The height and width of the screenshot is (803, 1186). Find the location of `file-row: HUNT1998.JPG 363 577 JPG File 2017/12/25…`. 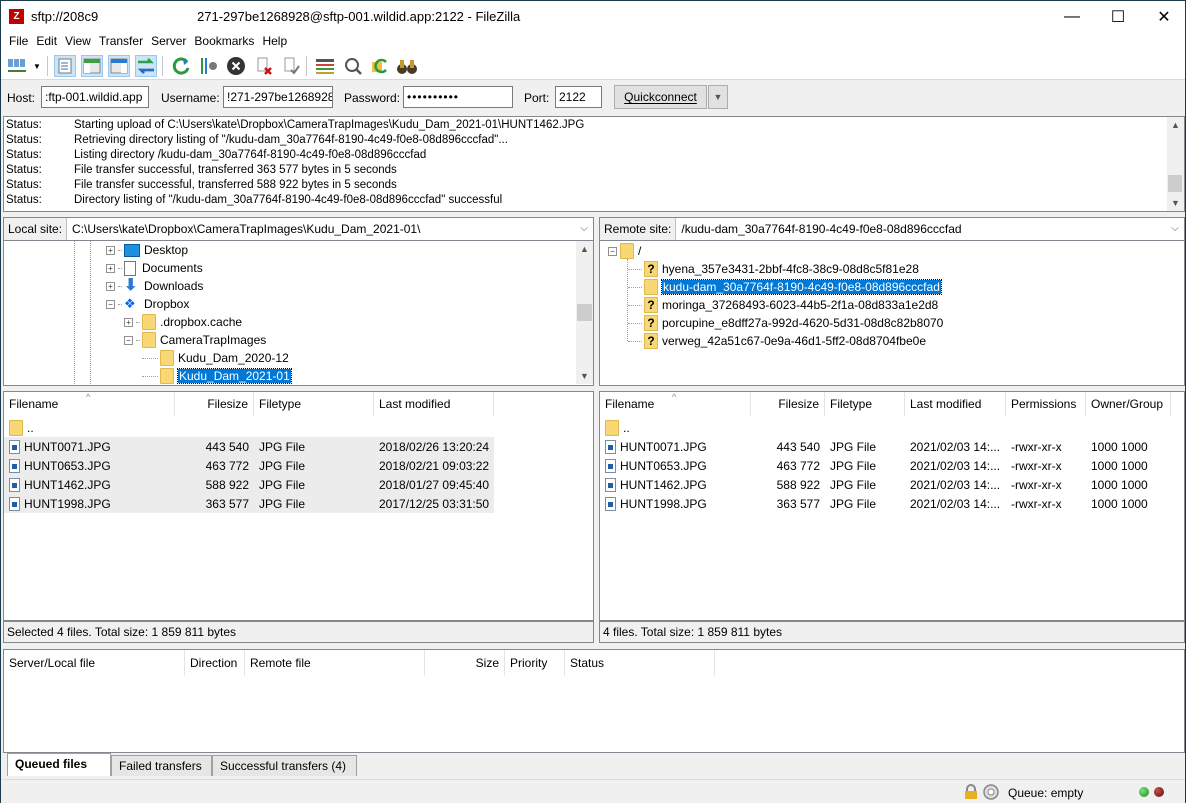

file-row: HUNT1998.JPG 363 577 JPG File 2017/12/25… is located at coordinates (249, 503).